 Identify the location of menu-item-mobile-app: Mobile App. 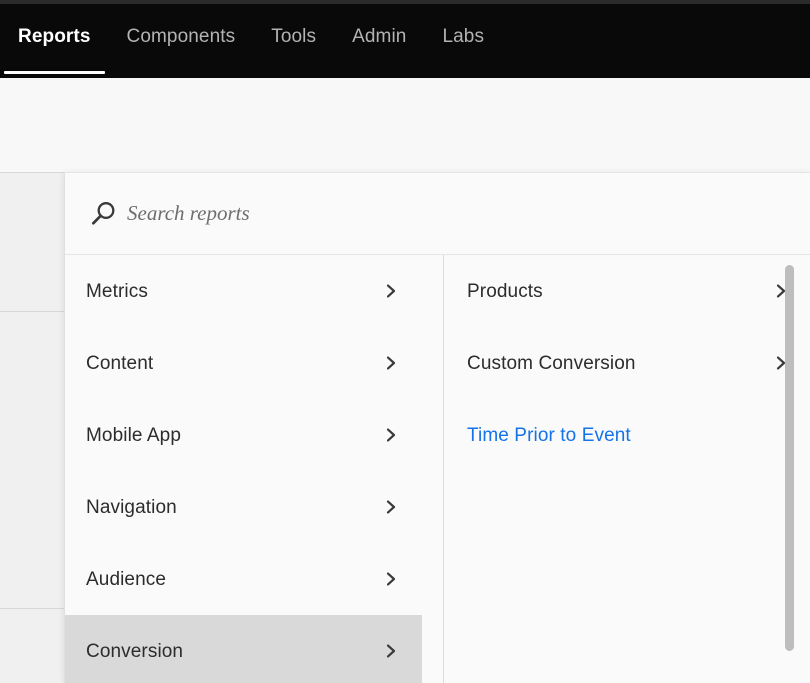
(243, 435).